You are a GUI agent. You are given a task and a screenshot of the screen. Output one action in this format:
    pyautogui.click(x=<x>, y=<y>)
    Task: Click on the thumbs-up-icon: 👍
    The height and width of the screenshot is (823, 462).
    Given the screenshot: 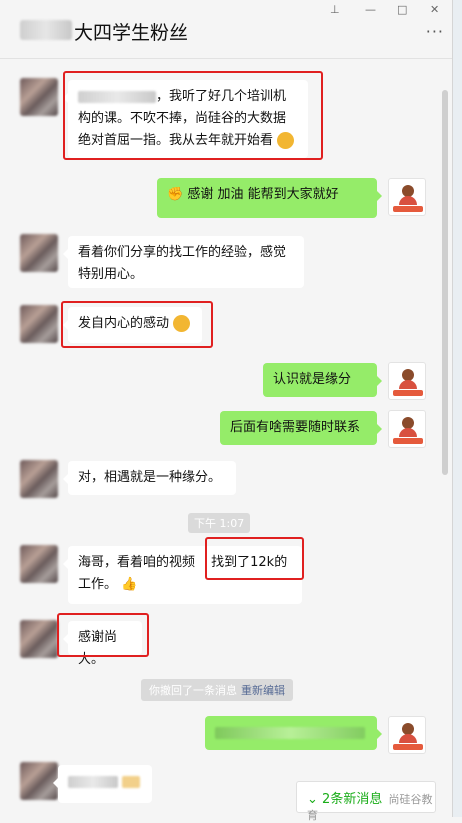 What is the action you would take?
    pyautogui.click(x=129, y=584)
    